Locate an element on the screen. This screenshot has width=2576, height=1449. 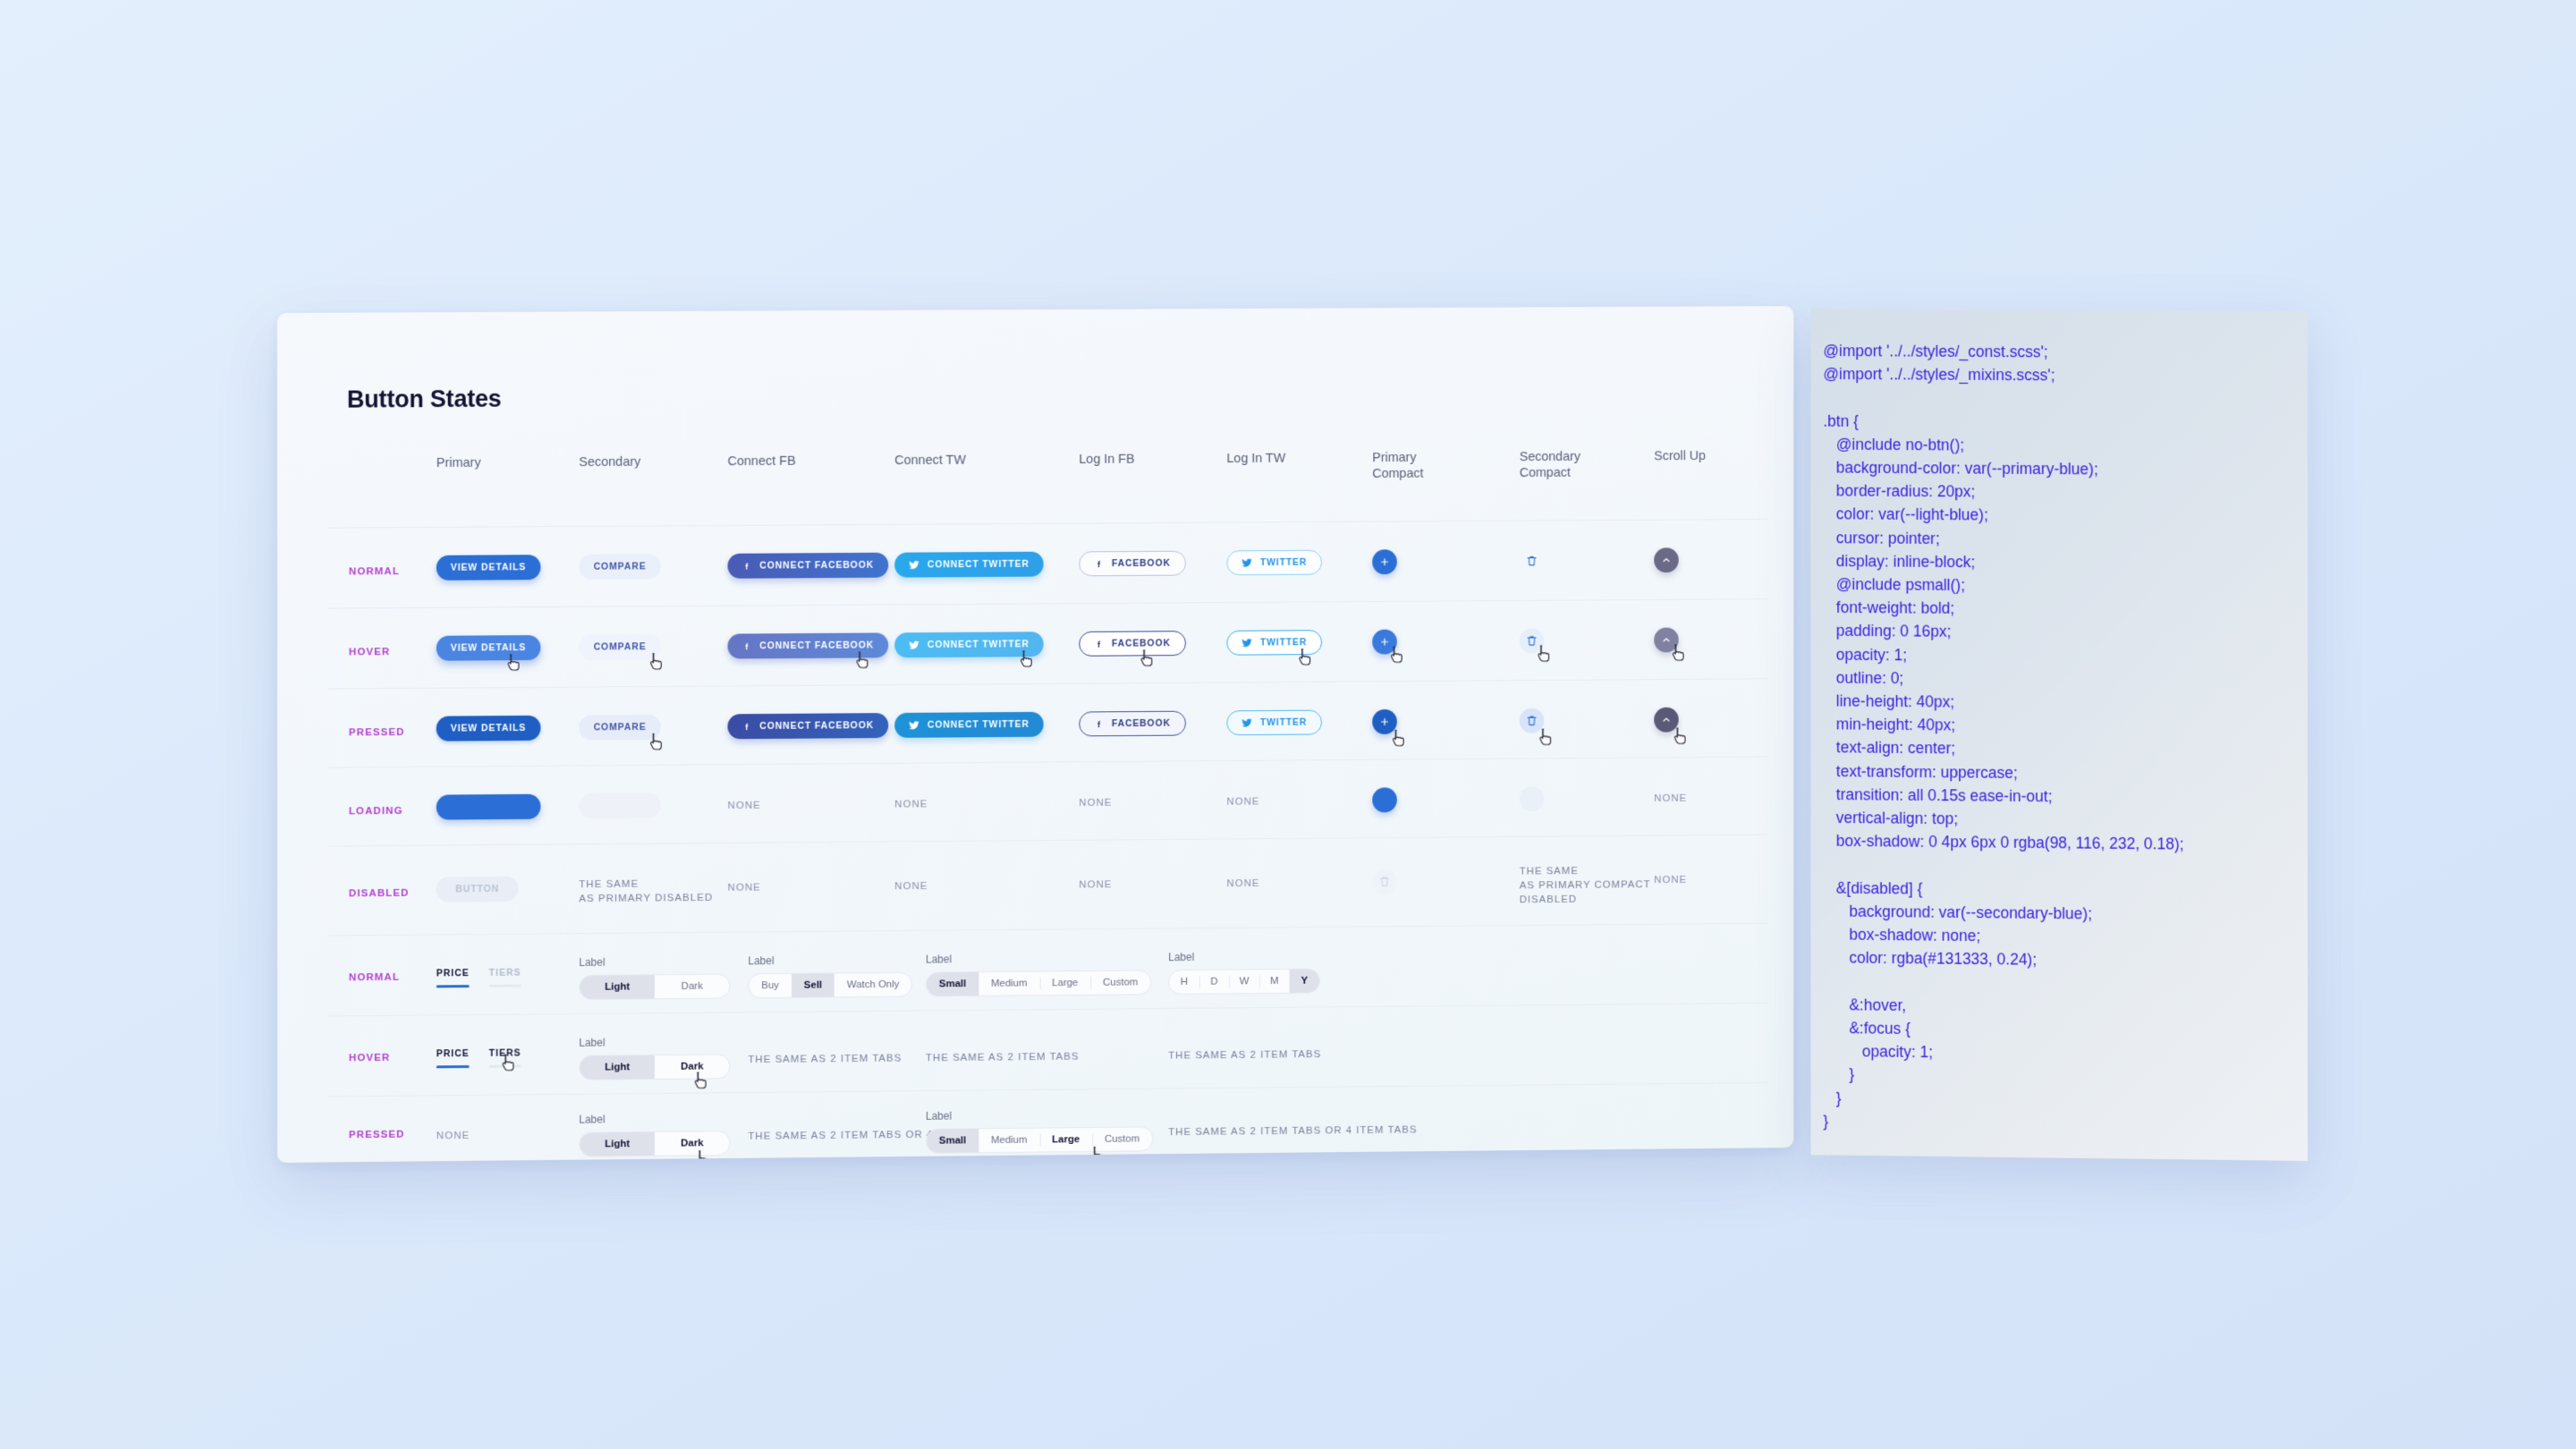
column-header-login-tw: Log In TW is located at coordinates (1256, 459).